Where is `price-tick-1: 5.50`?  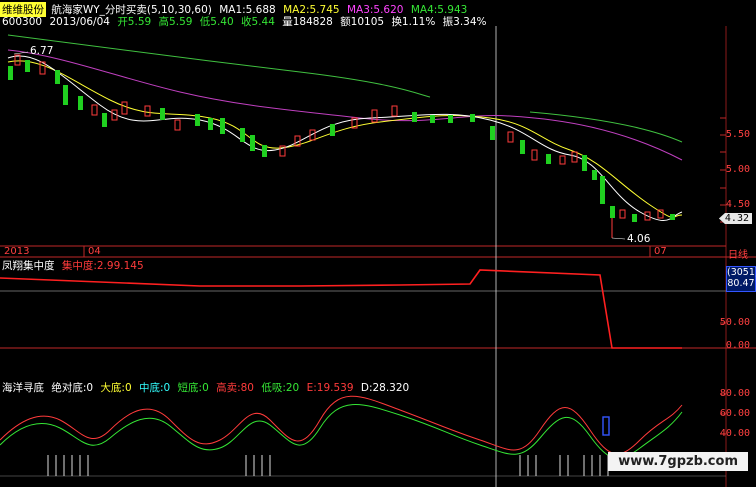 price-tick-1: 5.50 is located at coordinates (737, 134).